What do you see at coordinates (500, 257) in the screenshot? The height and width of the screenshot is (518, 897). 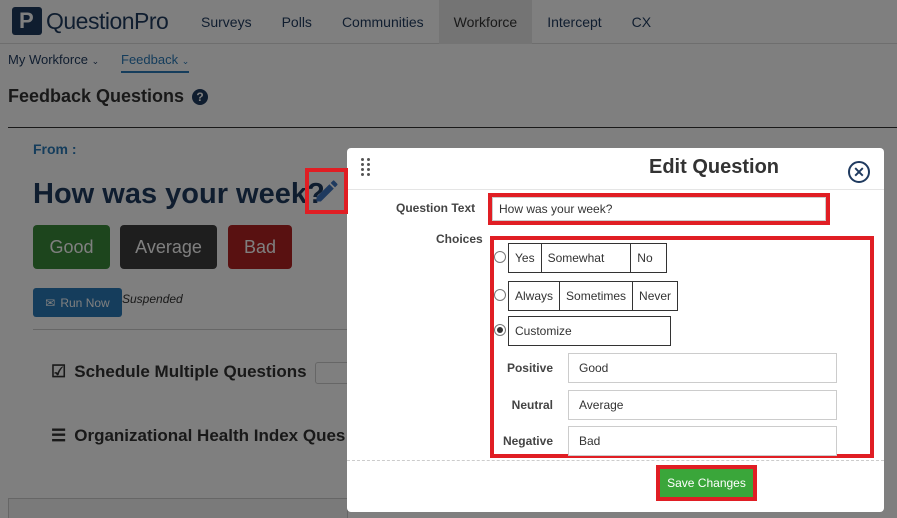 I see `choice-set-radio-yes-no` at bounding box center [500, 257].